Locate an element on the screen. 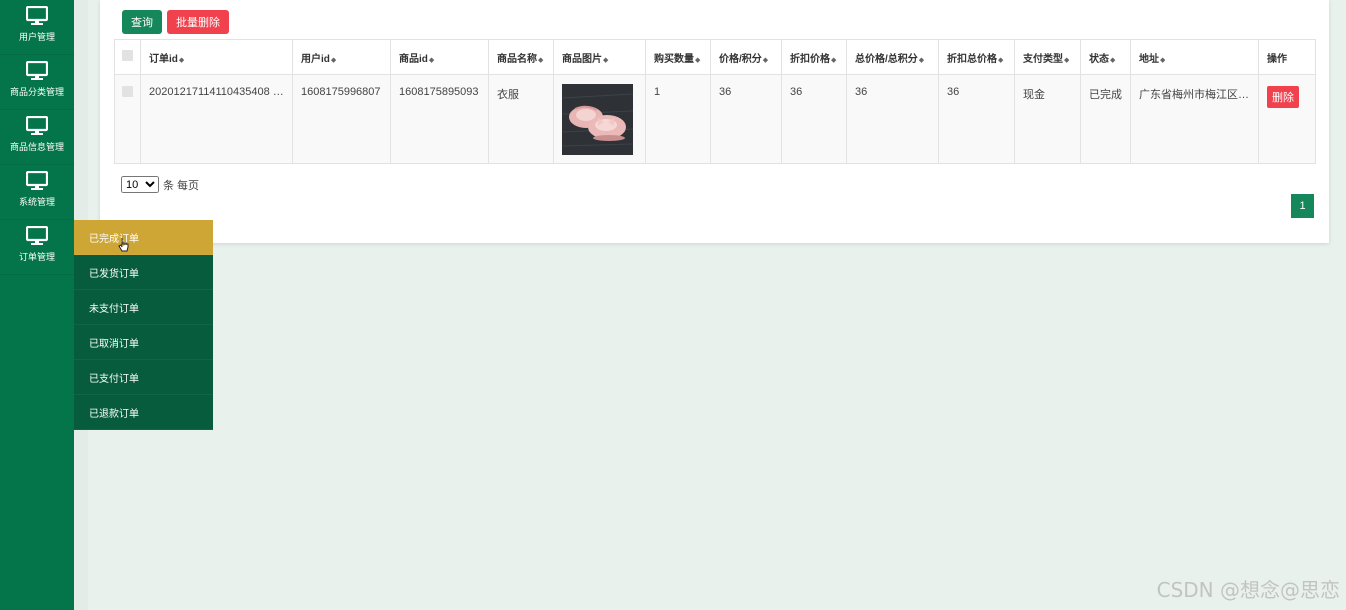  column-header: 地址◆ is located at coordinates (1194, 57).